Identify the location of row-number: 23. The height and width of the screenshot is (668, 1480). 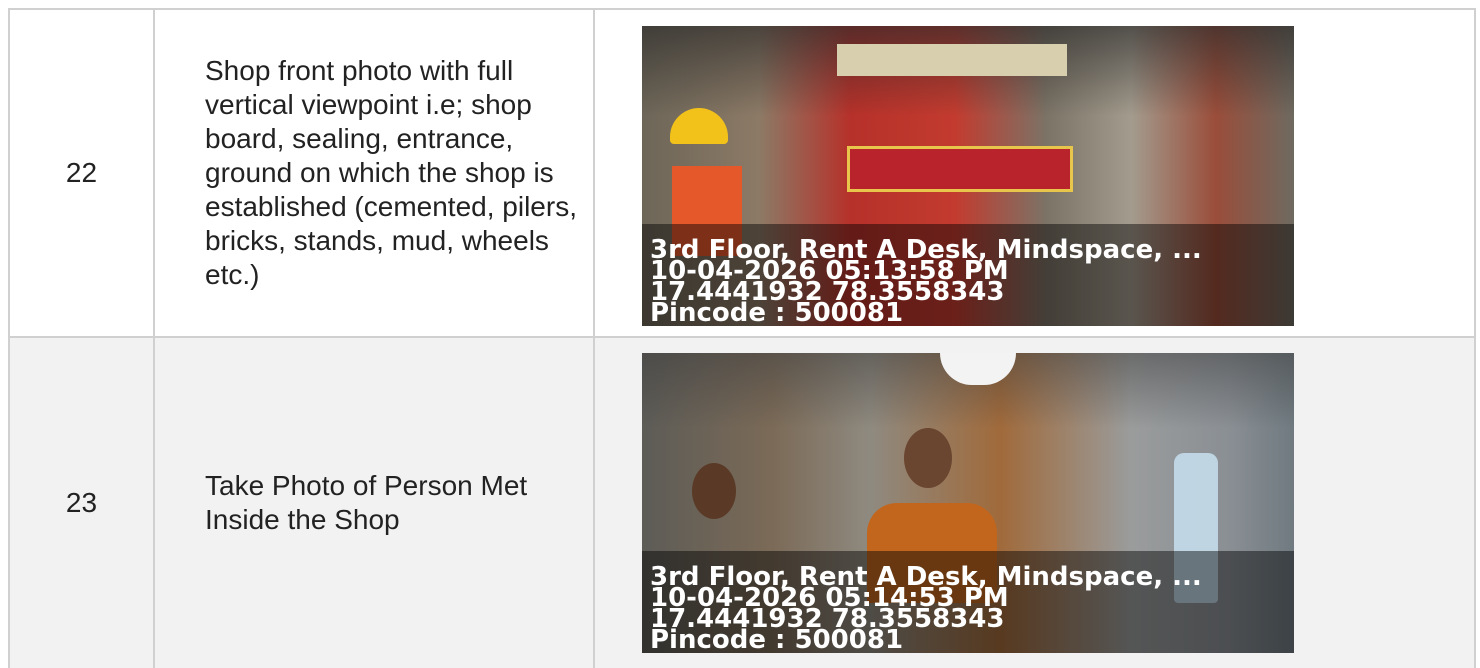
(81, 502).